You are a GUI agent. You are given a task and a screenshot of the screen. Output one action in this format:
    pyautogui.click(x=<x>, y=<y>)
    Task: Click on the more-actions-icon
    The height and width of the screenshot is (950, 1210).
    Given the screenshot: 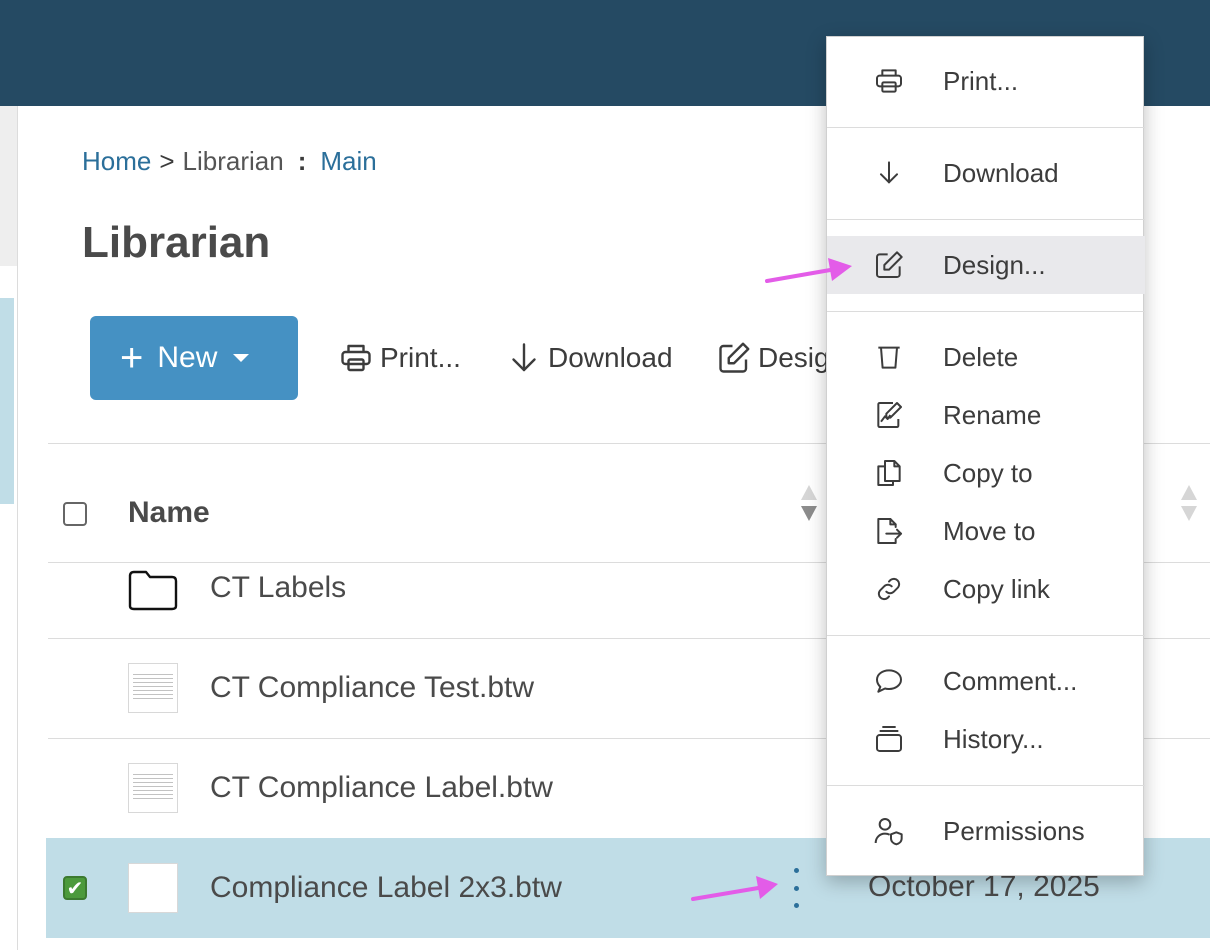 What is the action you would take?
    pyautogui.click(x=796, y=888)
    